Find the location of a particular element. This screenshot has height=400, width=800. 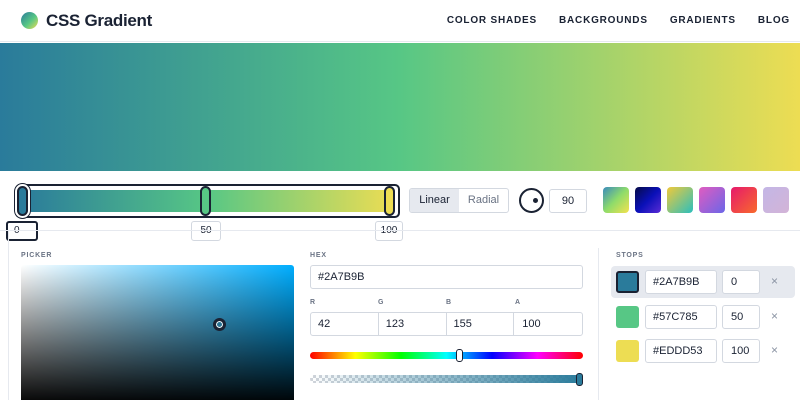

stop-row-1: #57C785 50 × is located at coordinates (703, 317).